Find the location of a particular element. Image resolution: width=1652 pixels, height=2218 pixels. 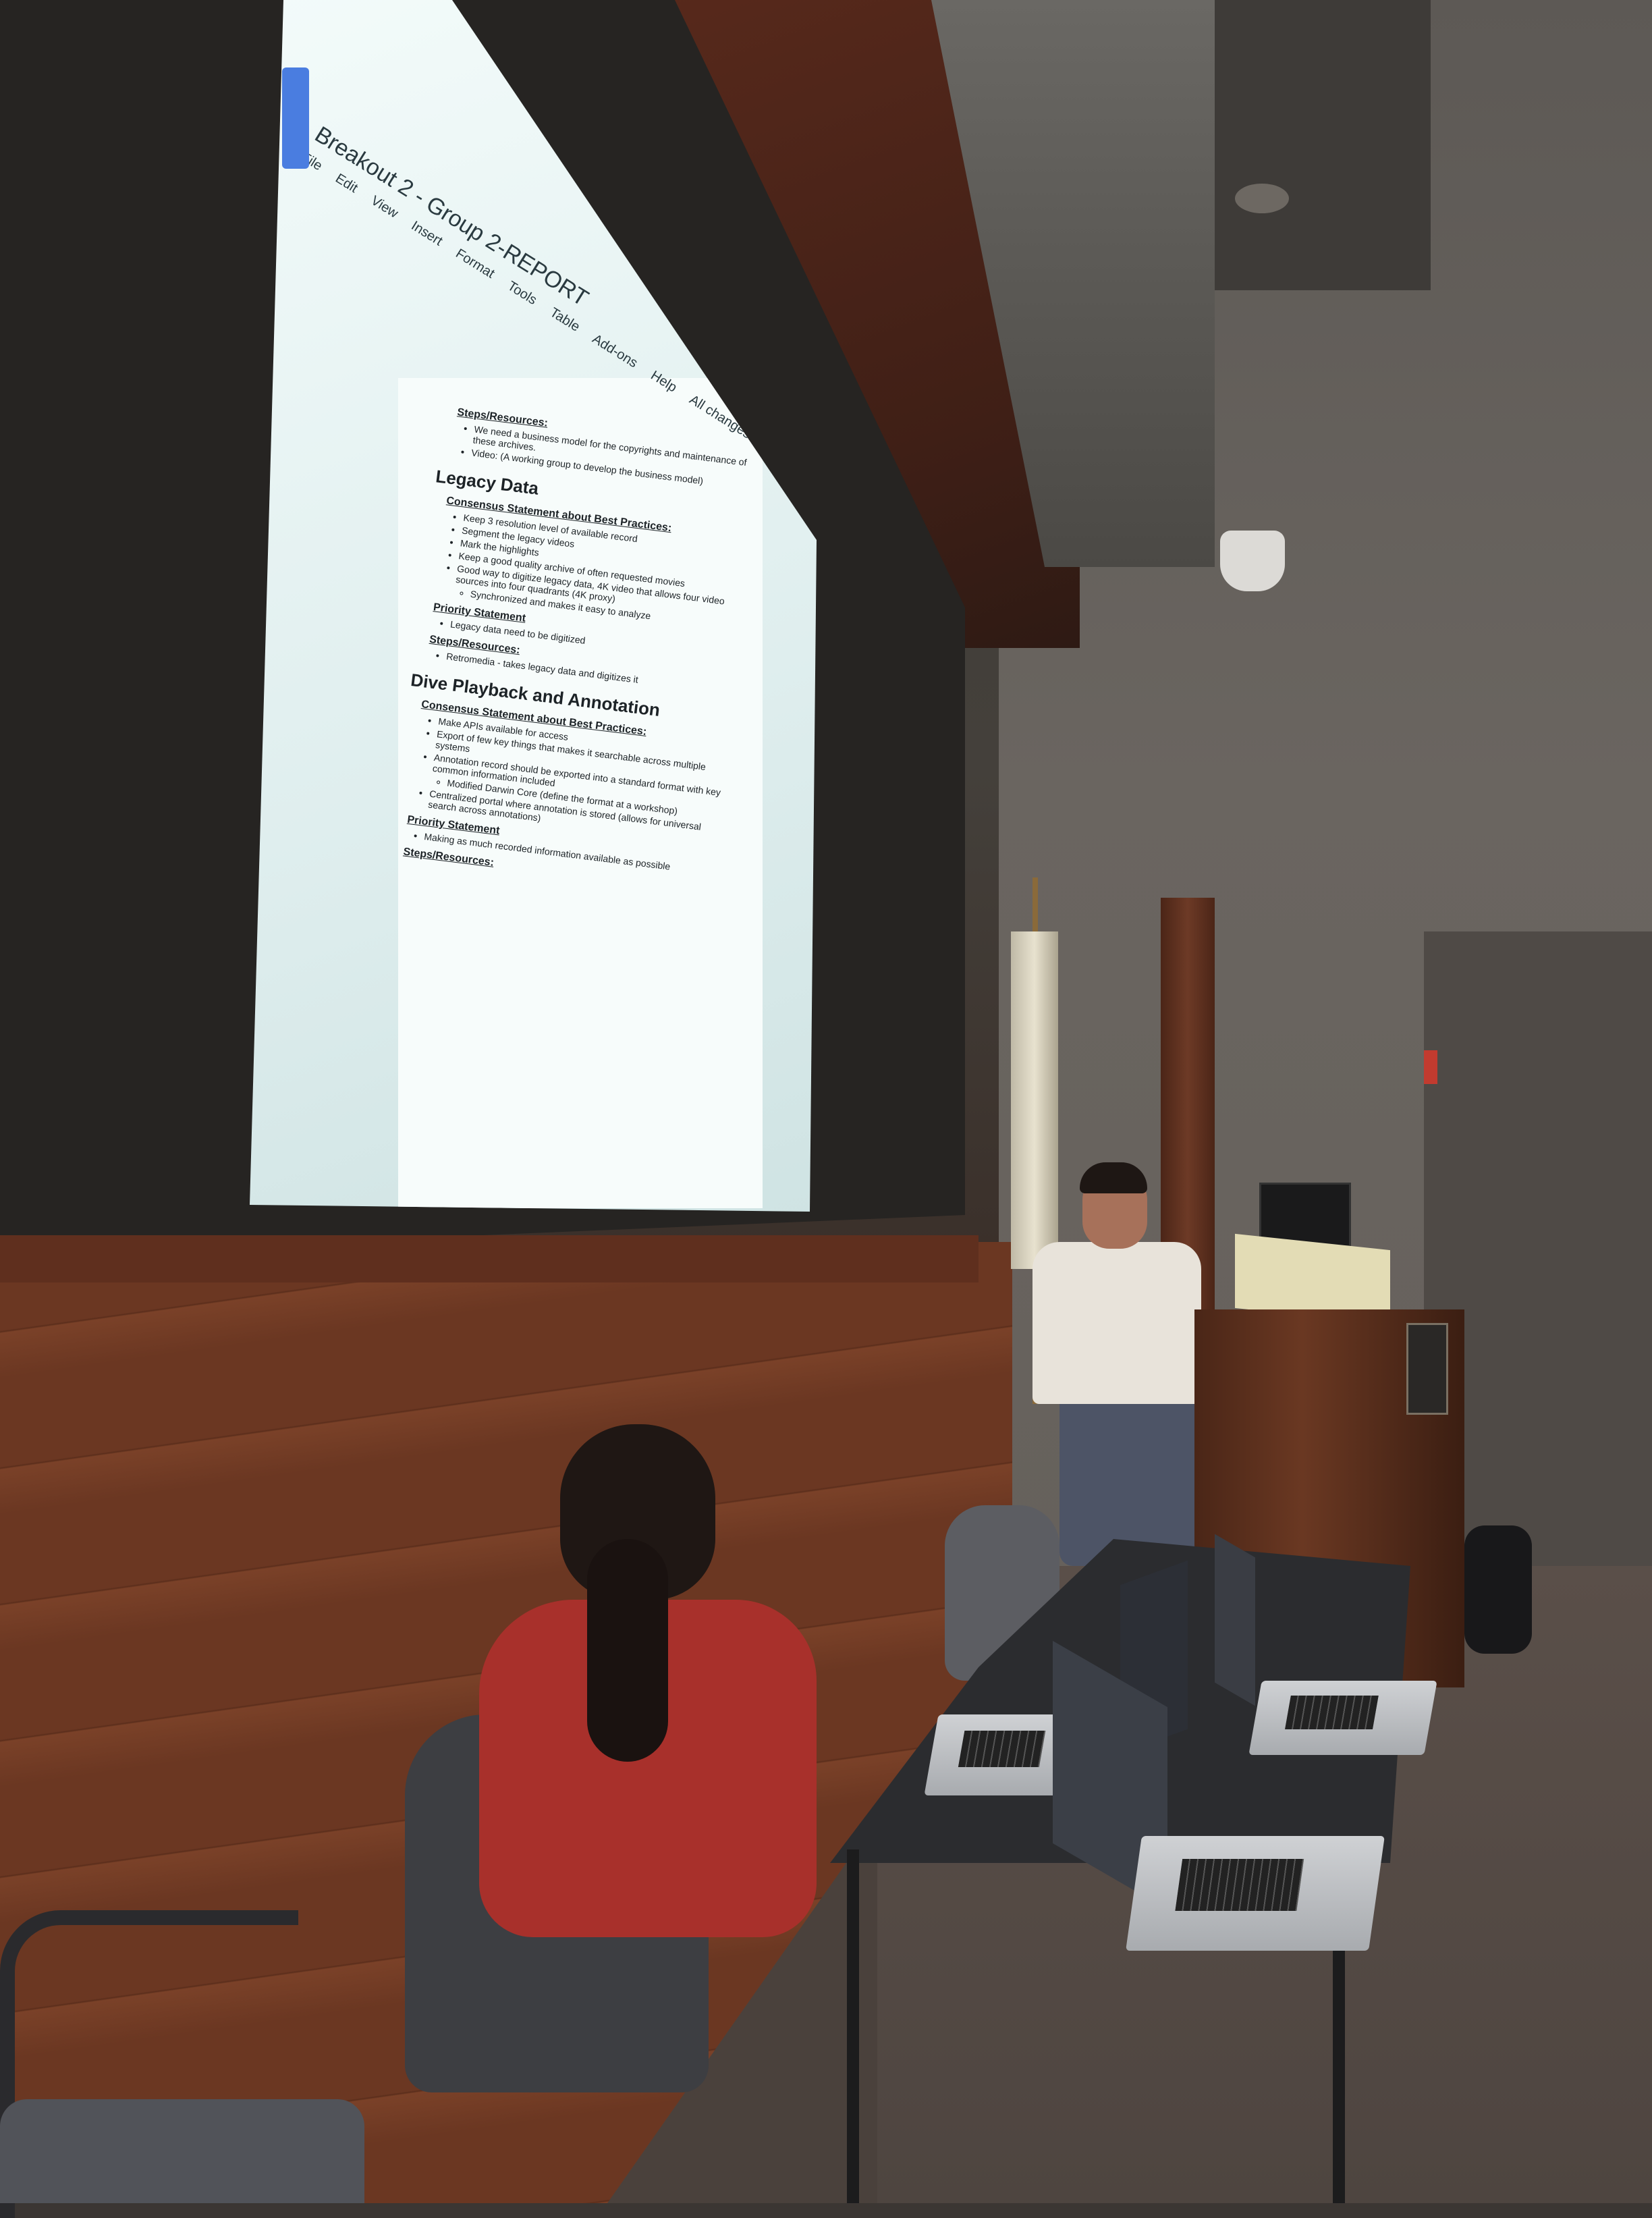

table-leg is located at coordinates (853, 2026).